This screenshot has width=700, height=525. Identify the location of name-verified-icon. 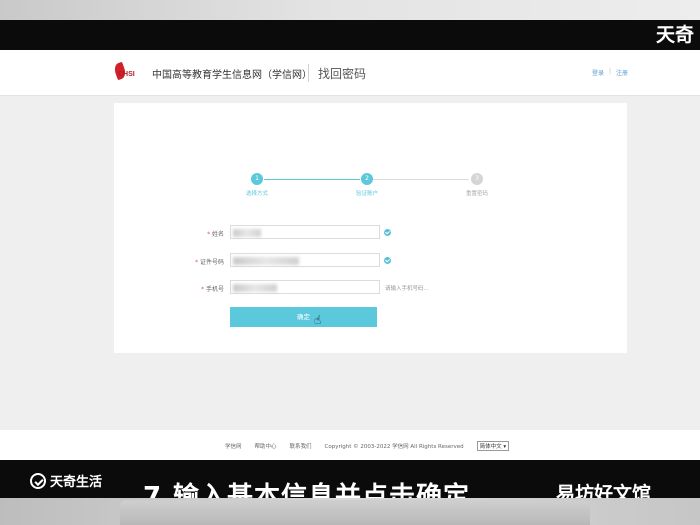
(387, 232).